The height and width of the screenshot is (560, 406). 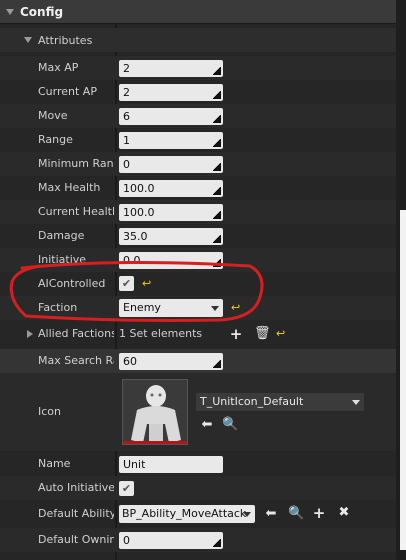 What do you see at coordinates (236, 334) in the screenshot?
I see `add-element-icon: +` at bounding box center [236, 334].